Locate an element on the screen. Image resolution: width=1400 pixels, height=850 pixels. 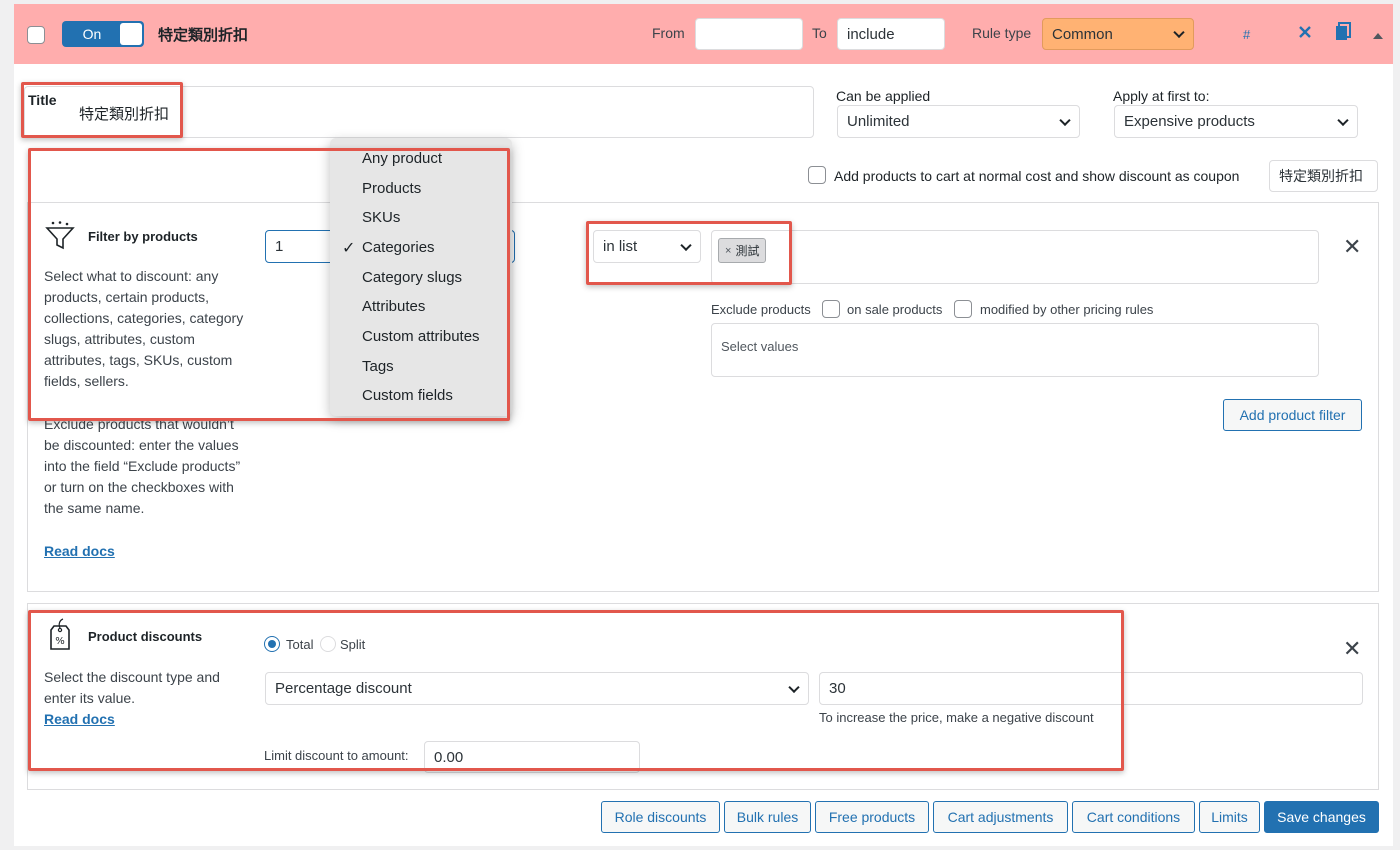
radio-total is located at coordinates (272, 644).